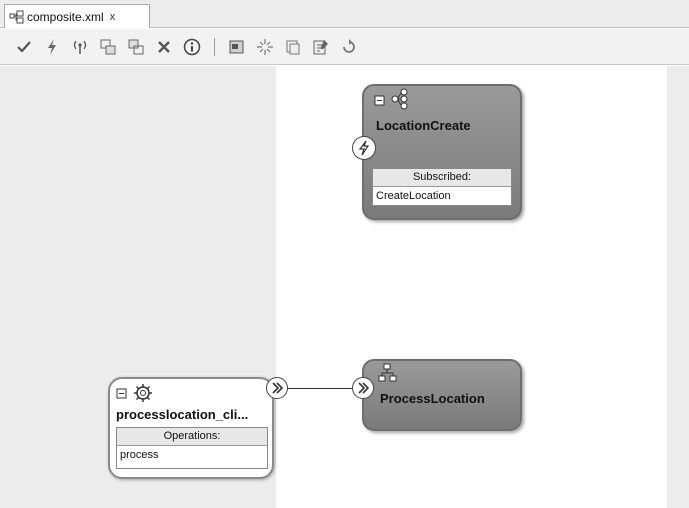 The image size is (689, 508). I want to click on editor-tab-bar: composite.xml x, so click(344, 14).